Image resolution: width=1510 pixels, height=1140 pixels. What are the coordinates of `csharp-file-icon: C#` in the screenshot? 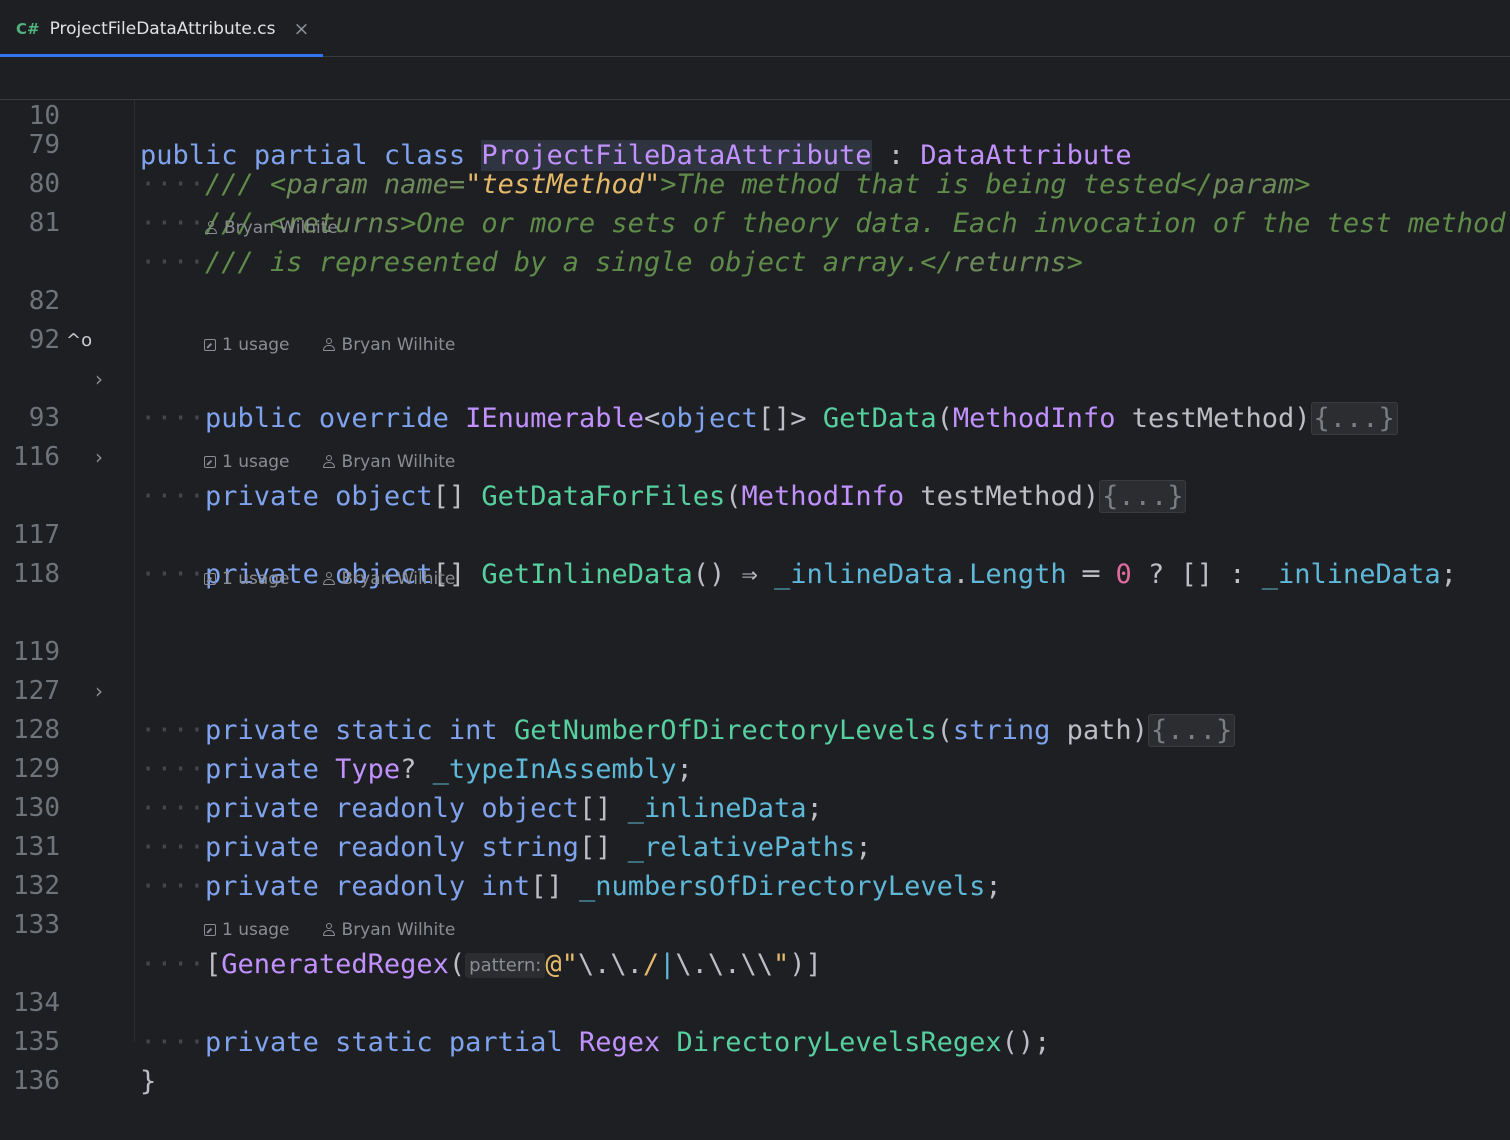 It's located at (28, 28).